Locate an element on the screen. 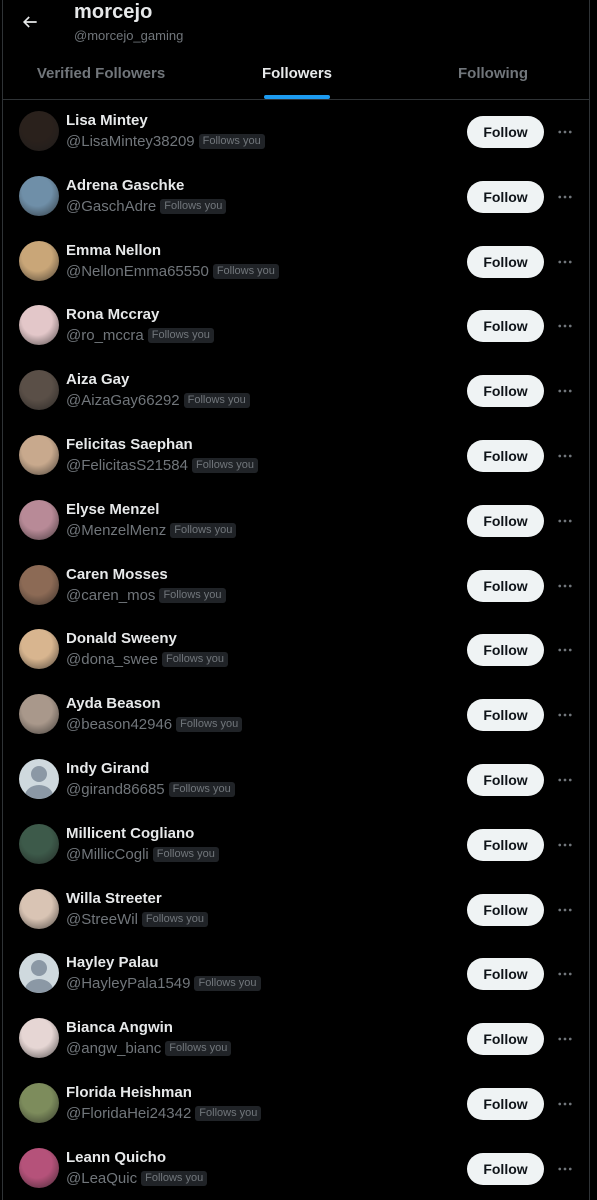  user-name: Florida Heishman is located at coordinates (129, 1092).